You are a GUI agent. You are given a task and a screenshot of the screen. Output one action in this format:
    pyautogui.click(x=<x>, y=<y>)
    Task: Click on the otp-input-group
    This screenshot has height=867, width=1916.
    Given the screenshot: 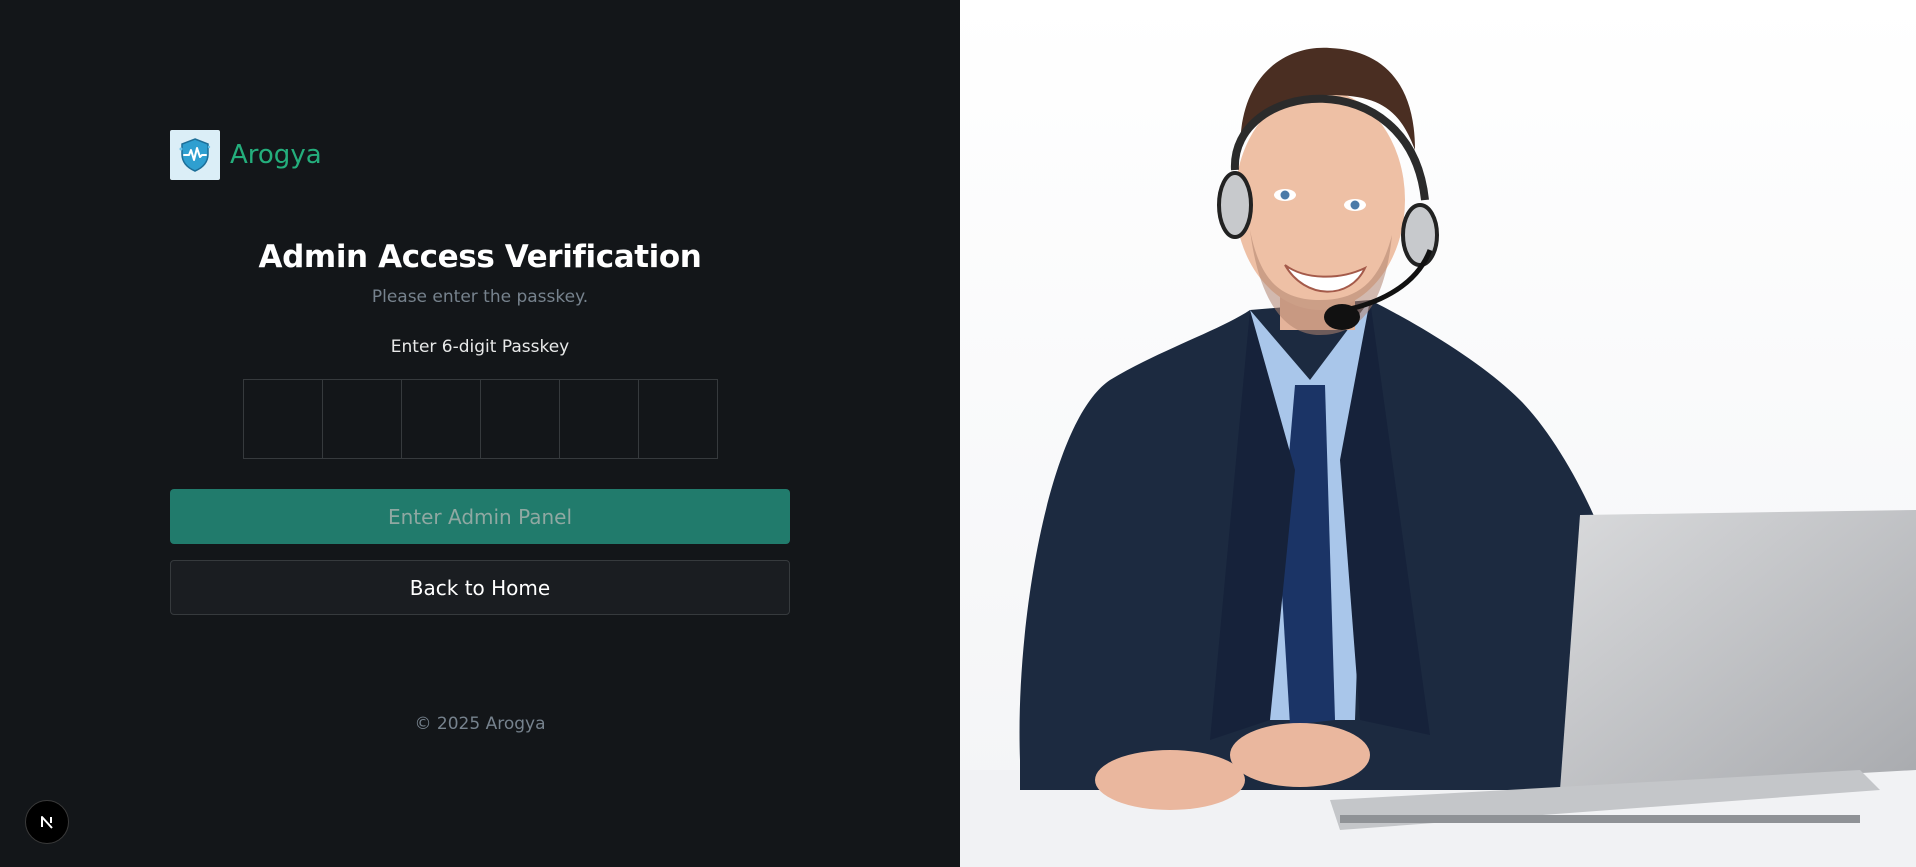 What is the action you would take?
    pyautogui.click(x=480, y=419)
    